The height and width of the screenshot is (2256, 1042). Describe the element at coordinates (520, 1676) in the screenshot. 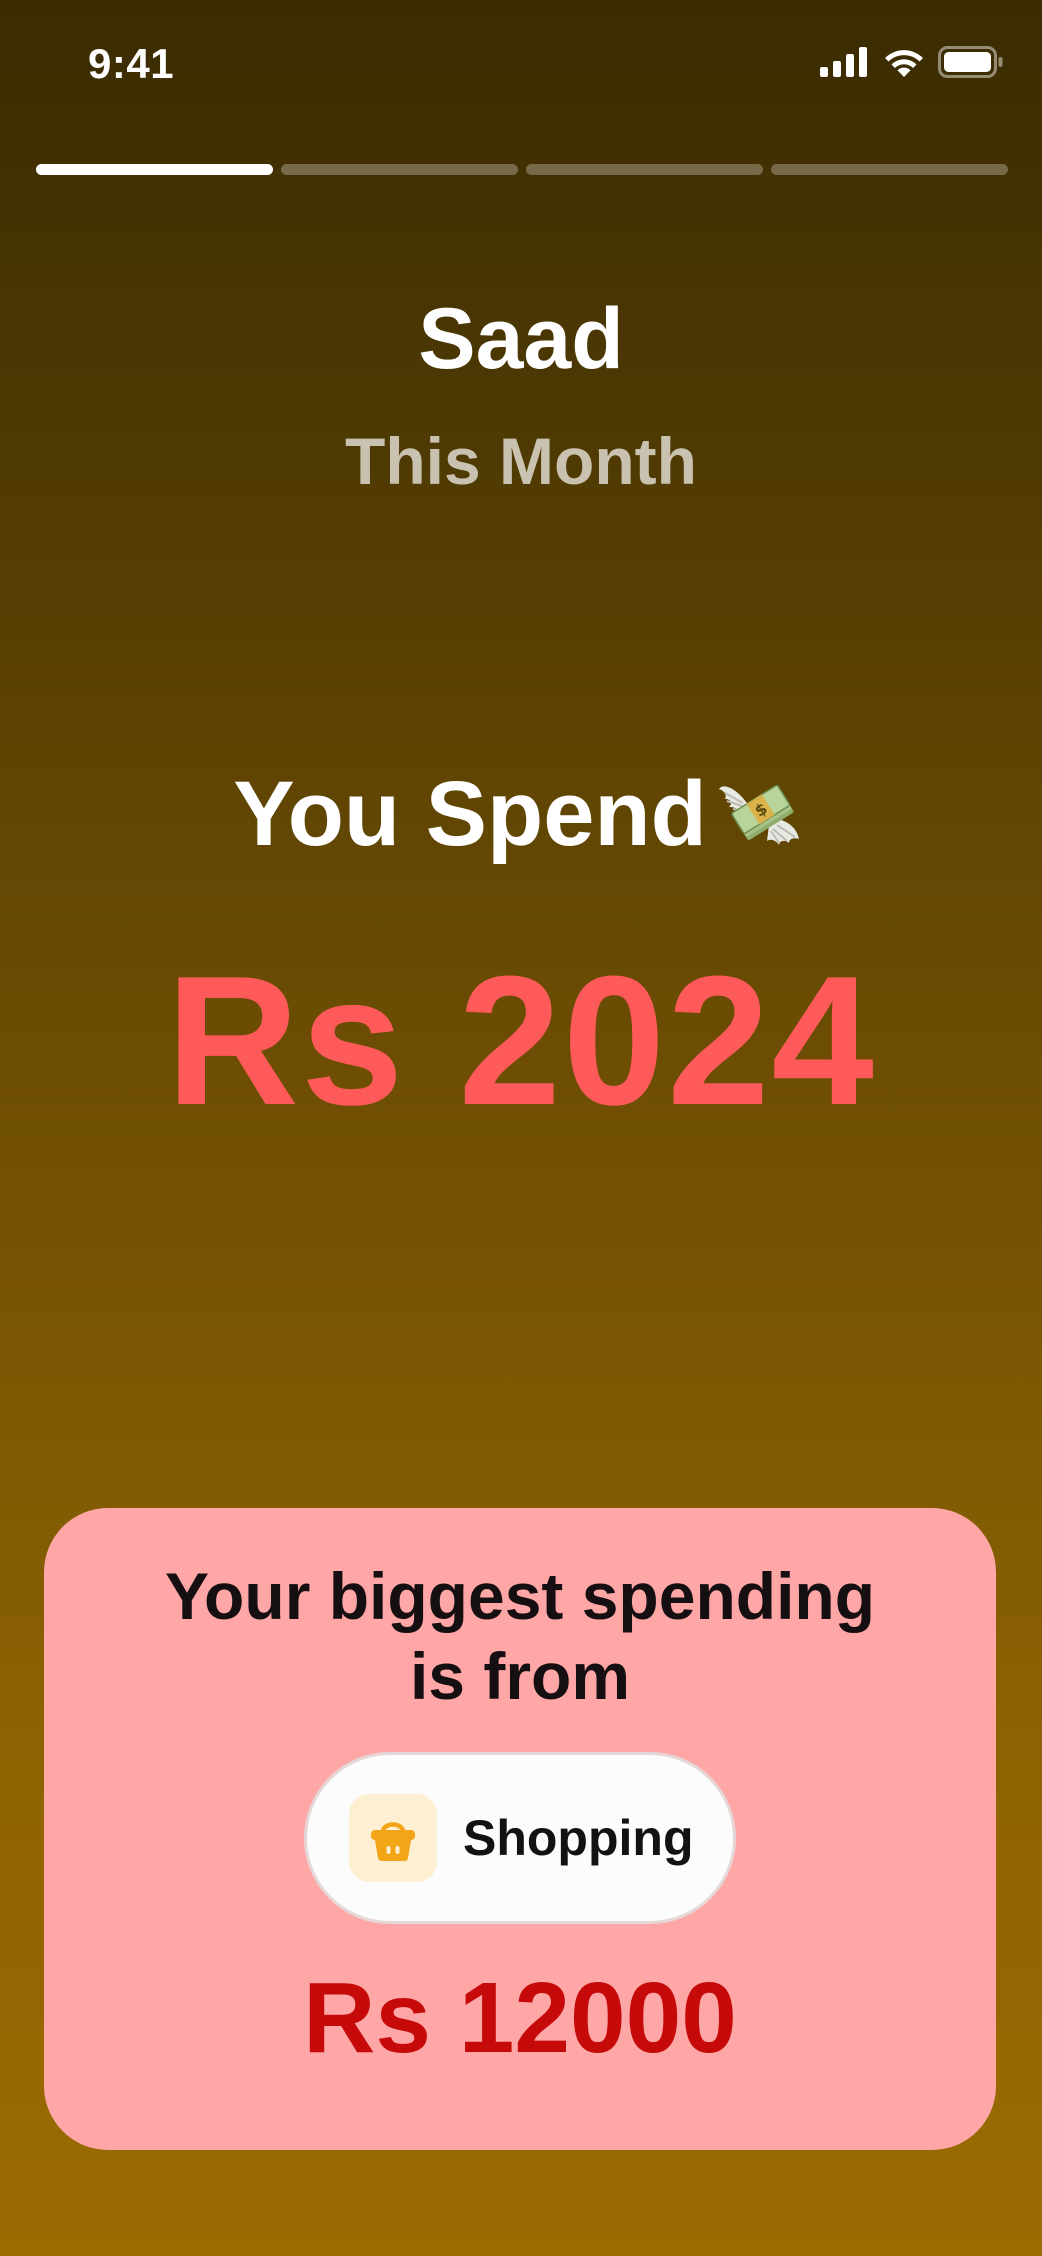

I see `biggest-spending-title-line2: is from` at that location.